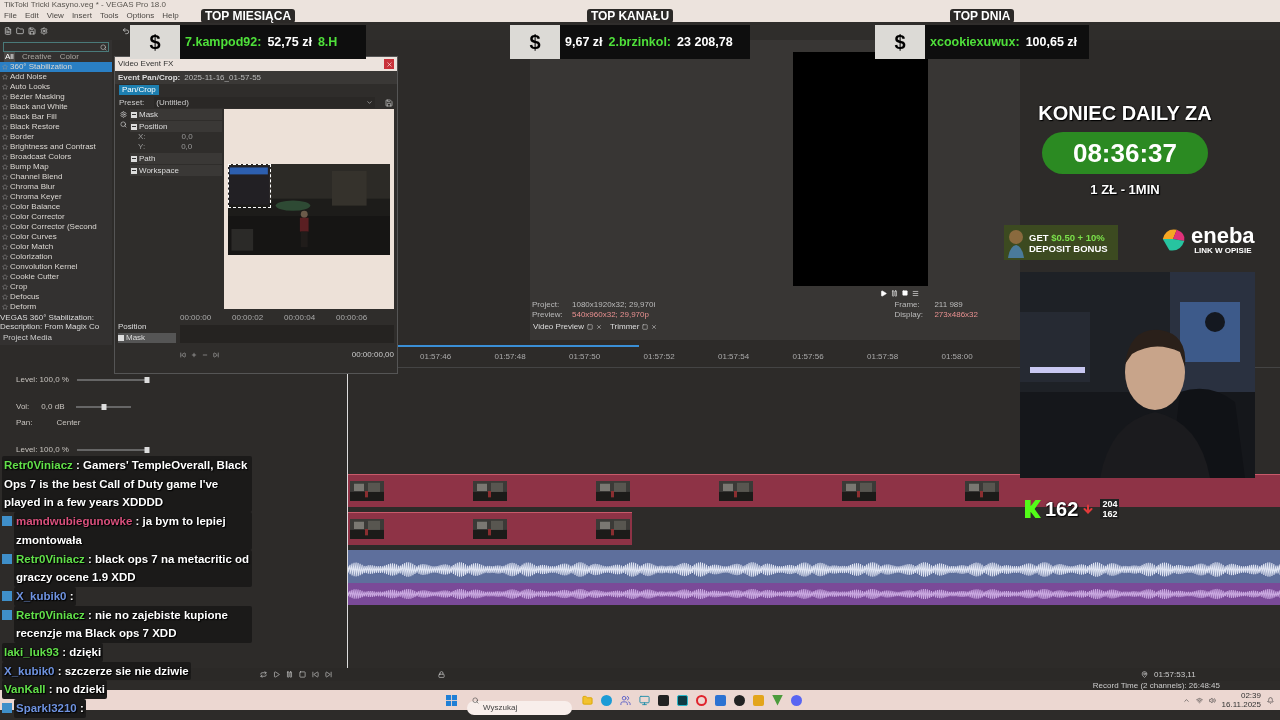 The height and width of the screenshot is (720, 1280). I want to click on menu-item: File, so click(10, 16).